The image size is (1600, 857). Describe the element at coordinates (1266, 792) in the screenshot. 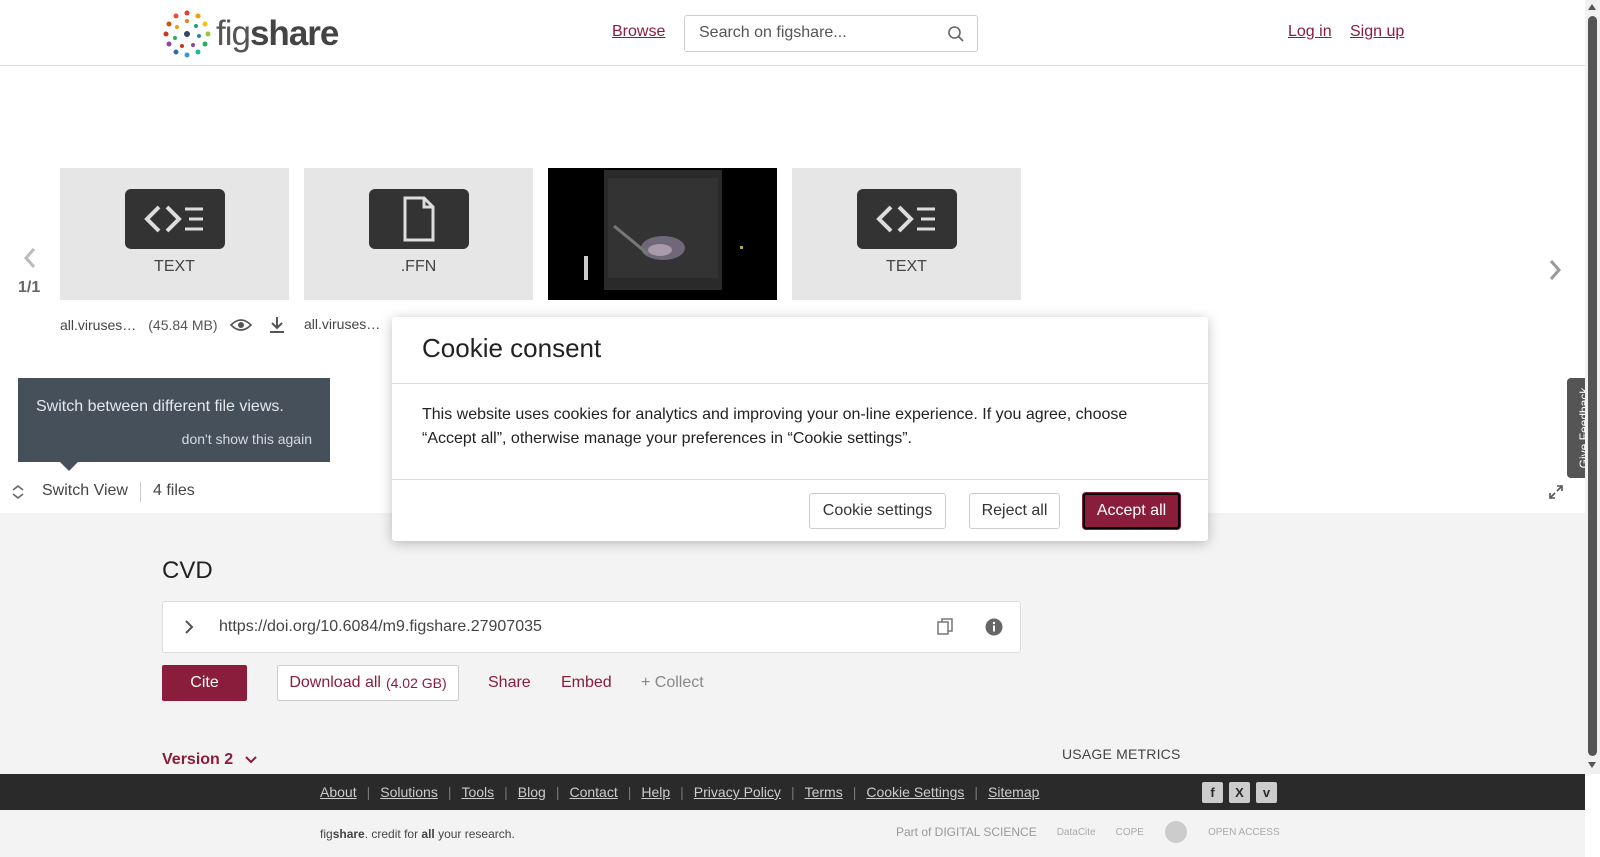

I see `vimeo-icon: v` at that location.